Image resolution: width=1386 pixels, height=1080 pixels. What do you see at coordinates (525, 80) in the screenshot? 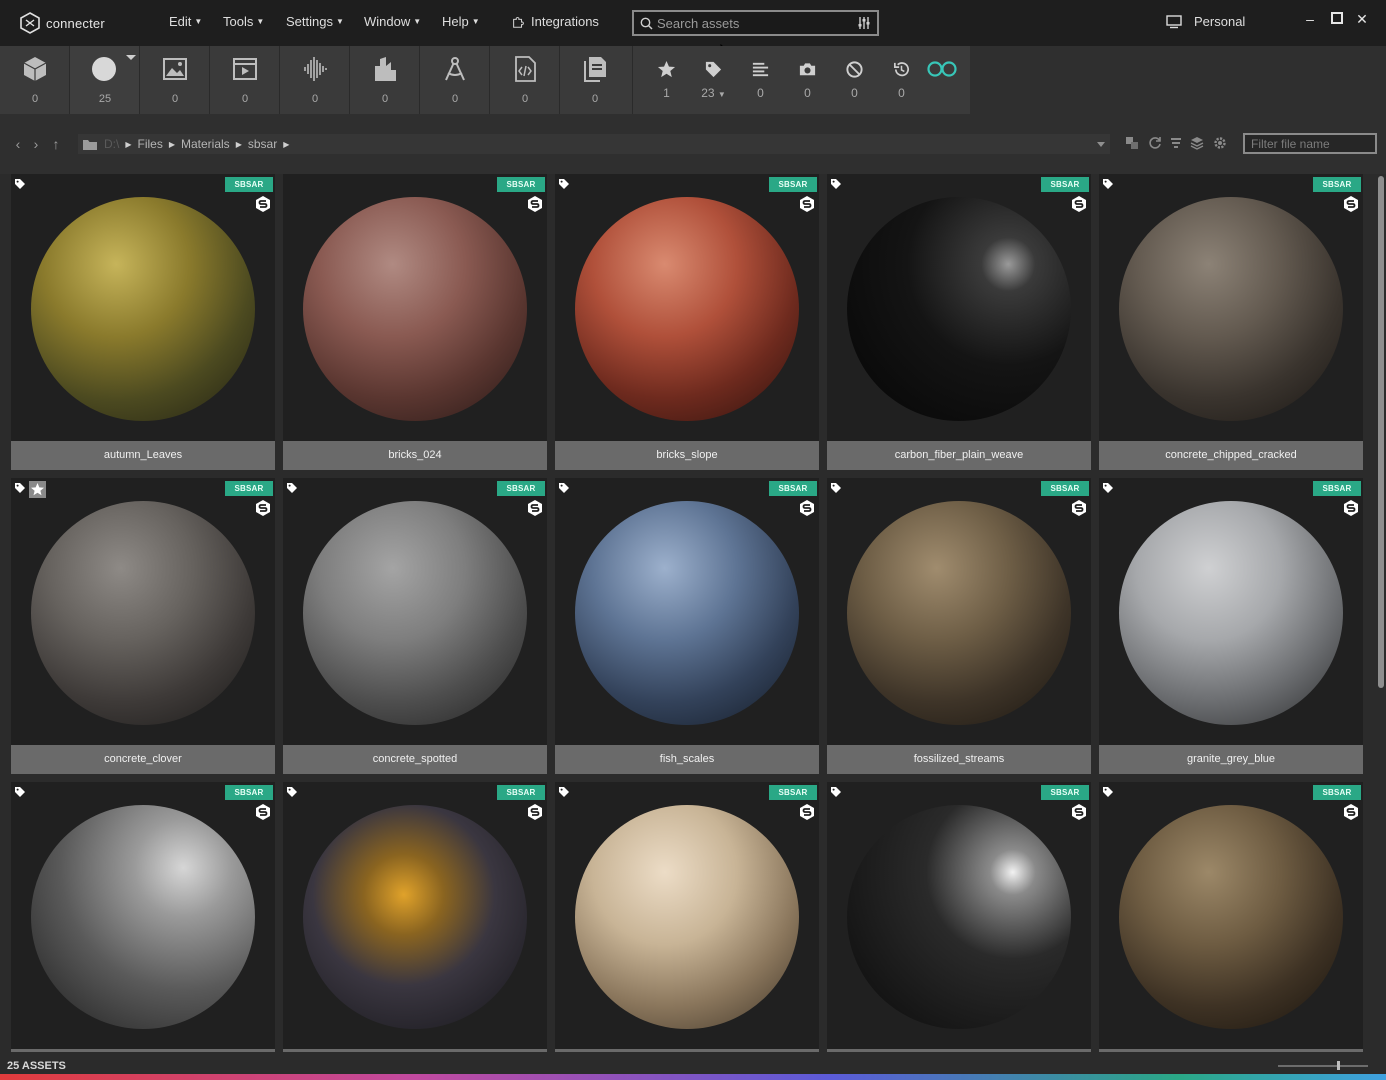
I see `type-code-button: 0` at bounding box center [525, 80].